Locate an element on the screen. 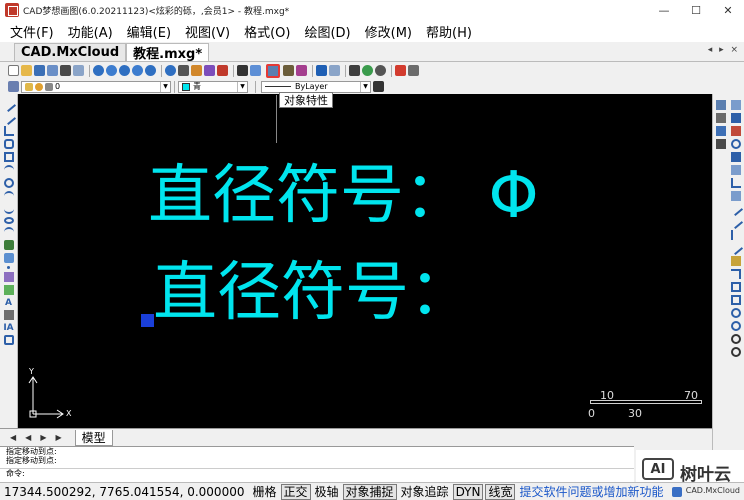 Image resolution: width=744 pixels, height=500 pixels. break-icon is located at coordinates (736, 235).